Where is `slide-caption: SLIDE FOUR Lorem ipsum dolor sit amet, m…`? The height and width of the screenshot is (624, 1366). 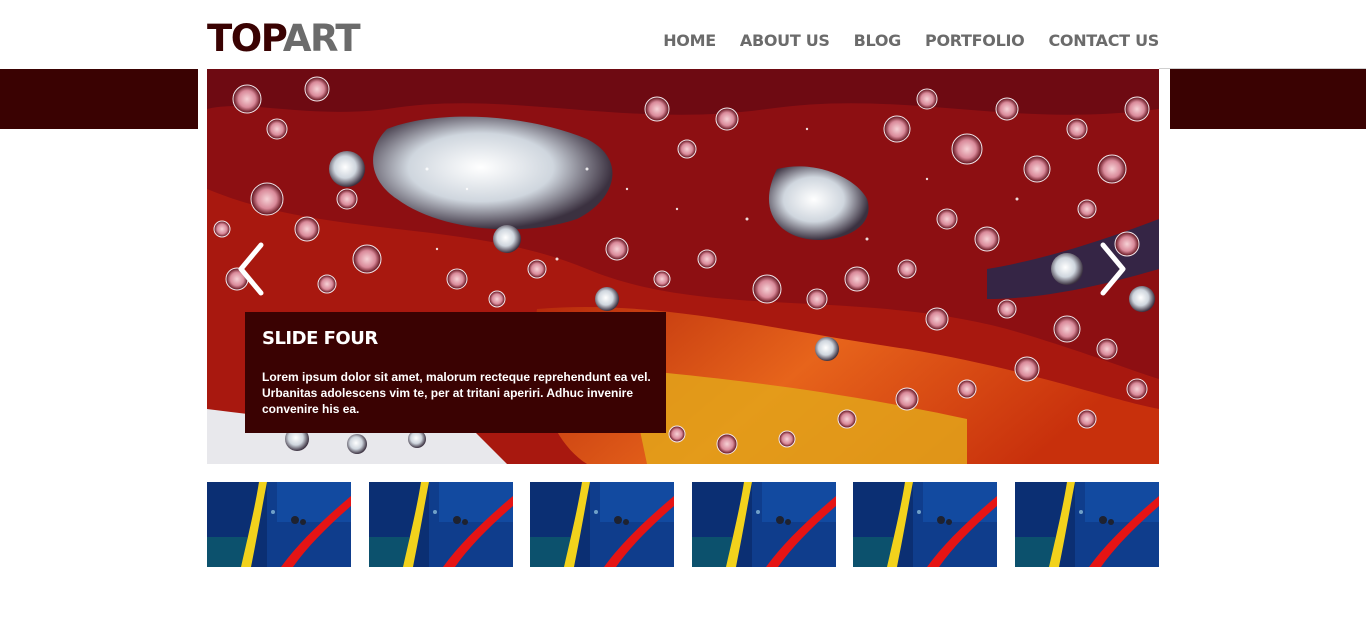
slide-caption: SLIDE FOUR Lorem ipsum dolor sit amet, m… is located at coordinates (455, 372).